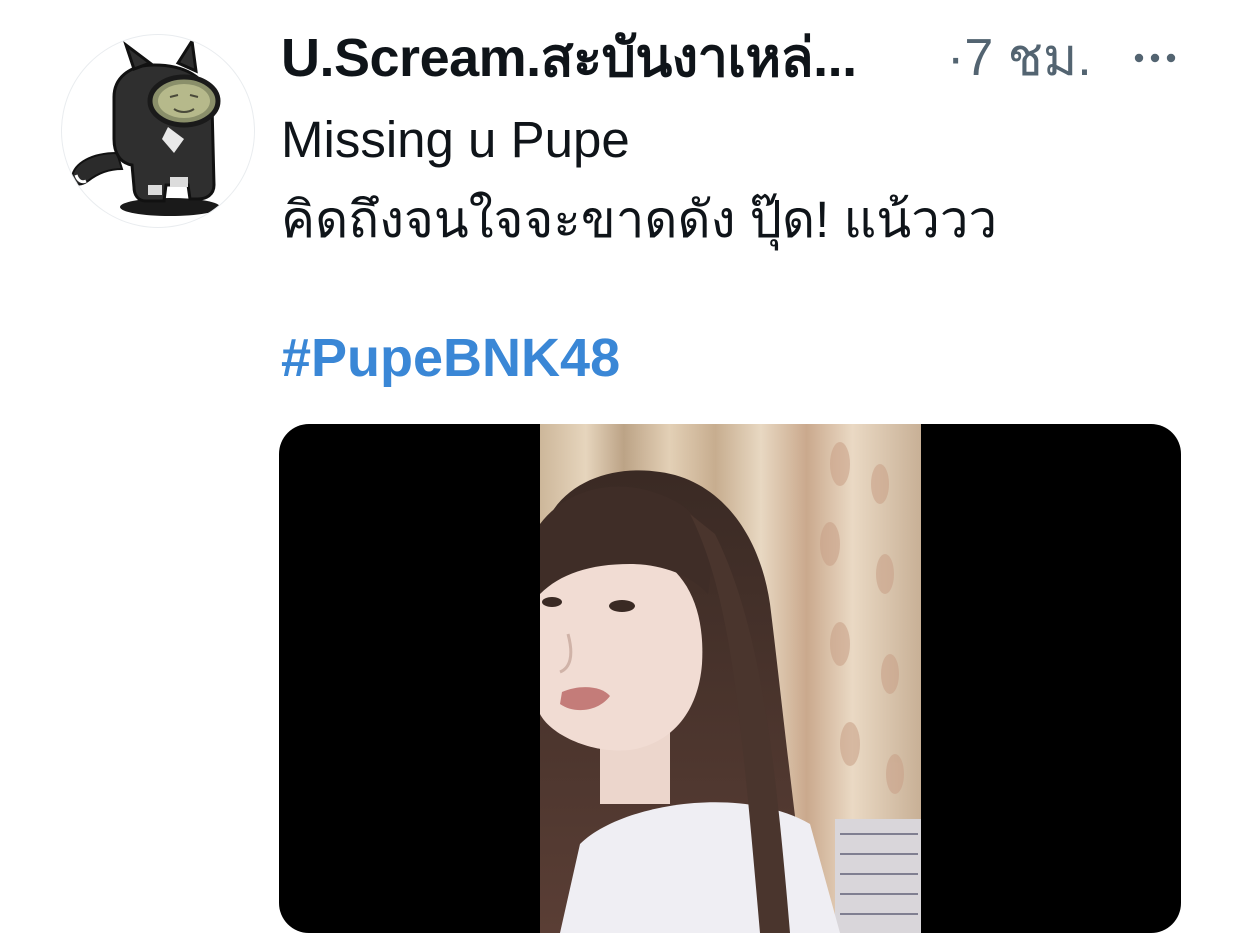 The width and height of the screenshot is (1242, 933). What do you see at coordinates (450, 358) in the screenshot?
I see `hashtag-link: #PupeBNK48` at bounding box center [450, 358].